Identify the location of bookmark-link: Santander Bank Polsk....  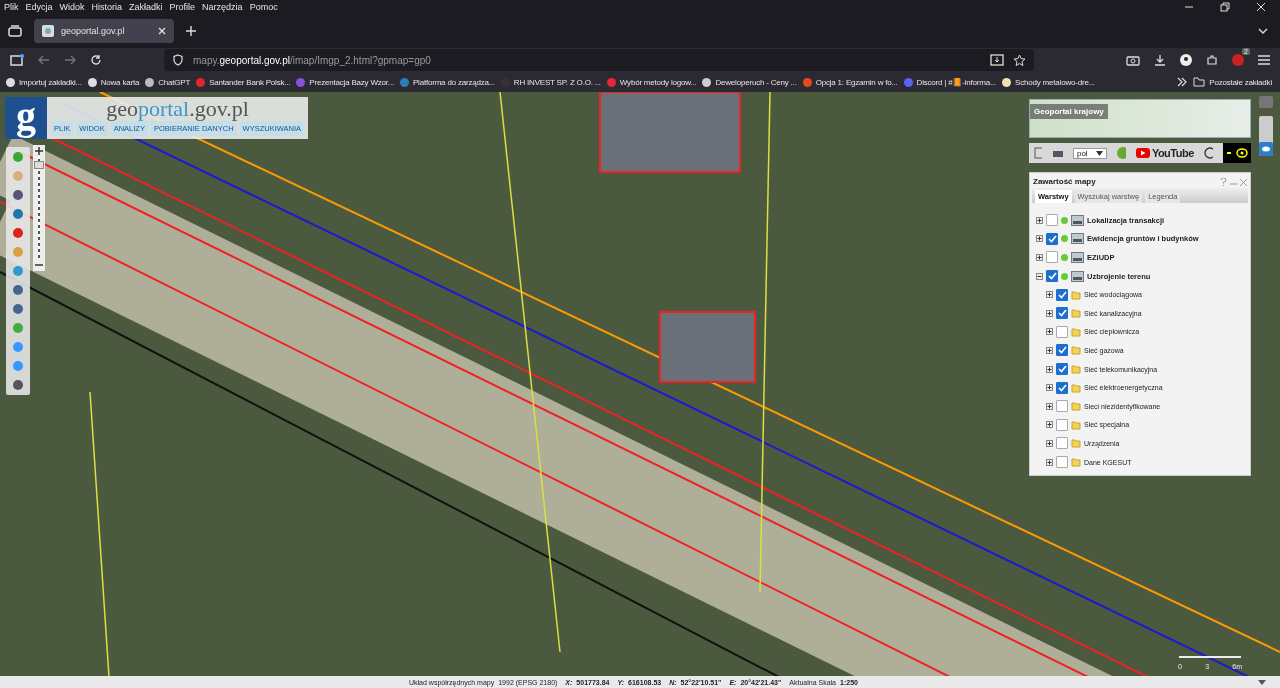
(243, 82).